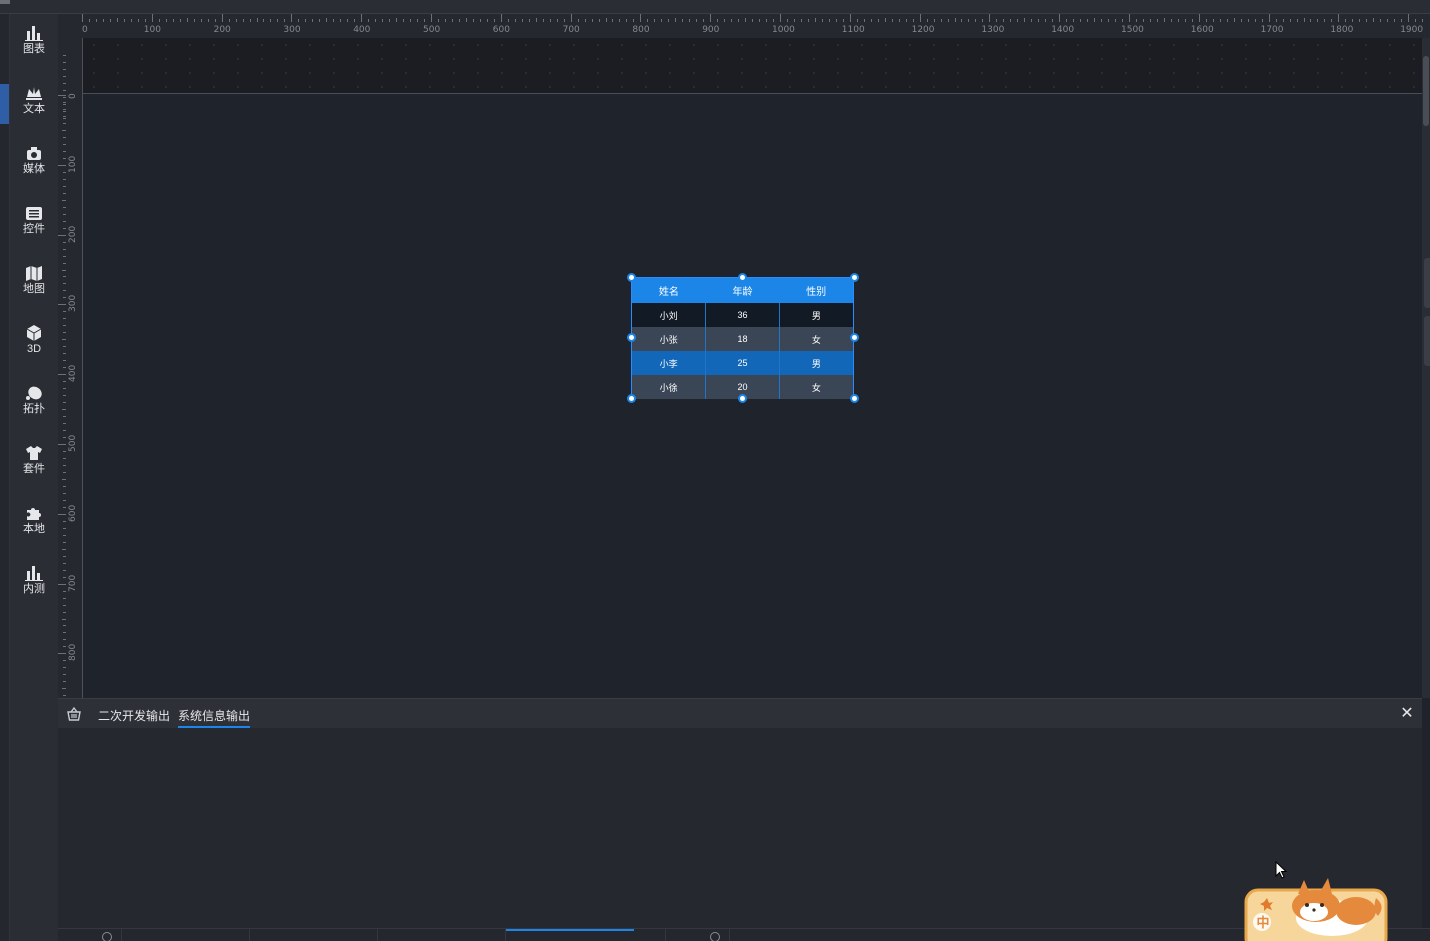 The image size is (1430, 941). What do you see at coordinates (641, 30) in the screenshot?
I see `ruler-label: 800` at bounding box center [641, 30].